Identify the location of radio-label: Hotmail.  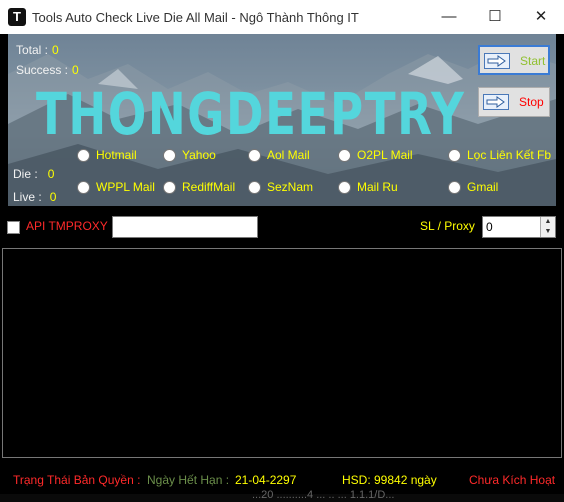
(116, 155).